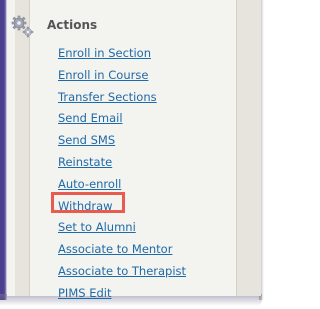  Describe the element at coordinates (72, 25) in the screenshot. I see `panel-title: Actions` at that location.